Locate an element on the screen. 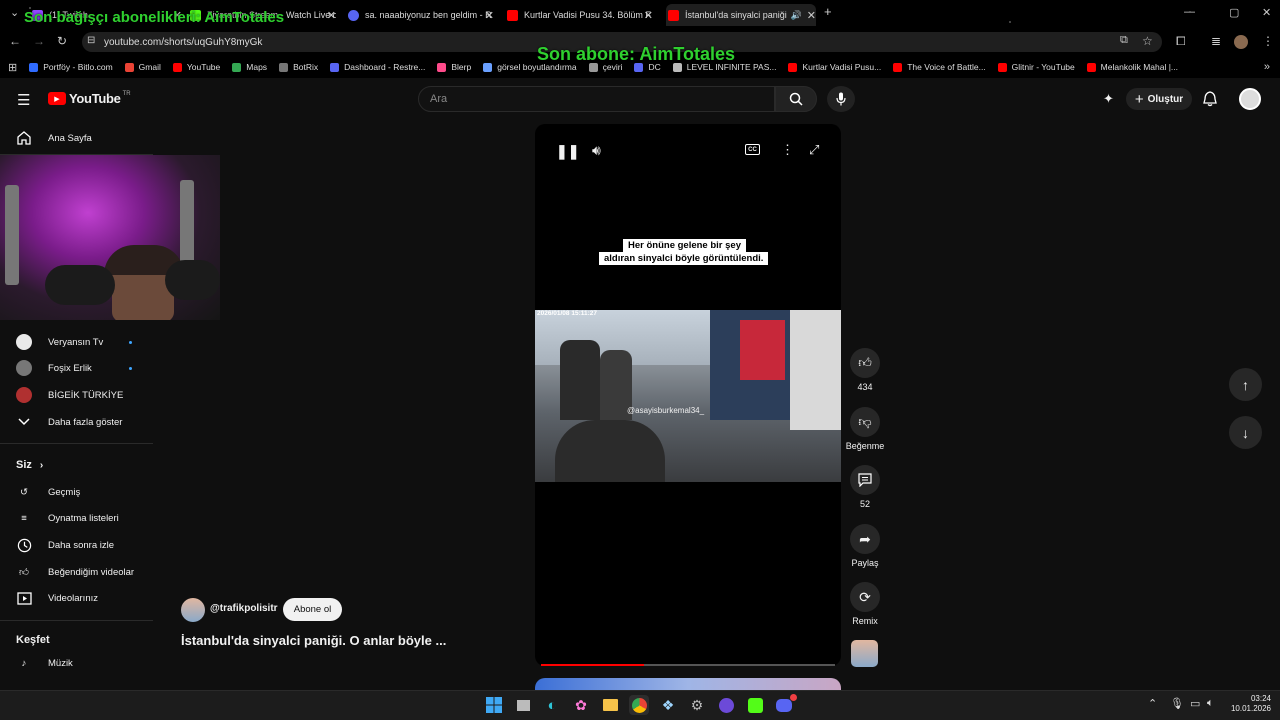 This screenshot has height=720, width=1280. task-view-icon is located at coordinates (523, 705).